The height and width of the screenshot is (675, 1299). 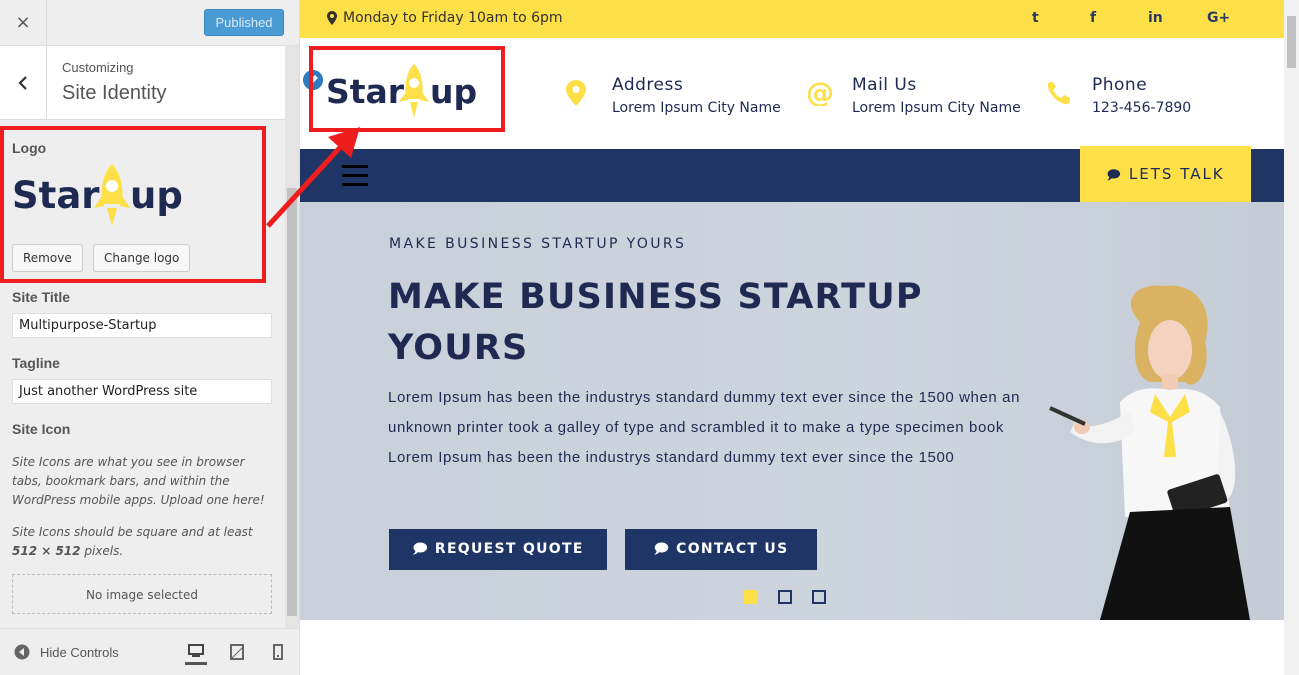 I want to click on desktop-icon, so click(x=196, y=650).